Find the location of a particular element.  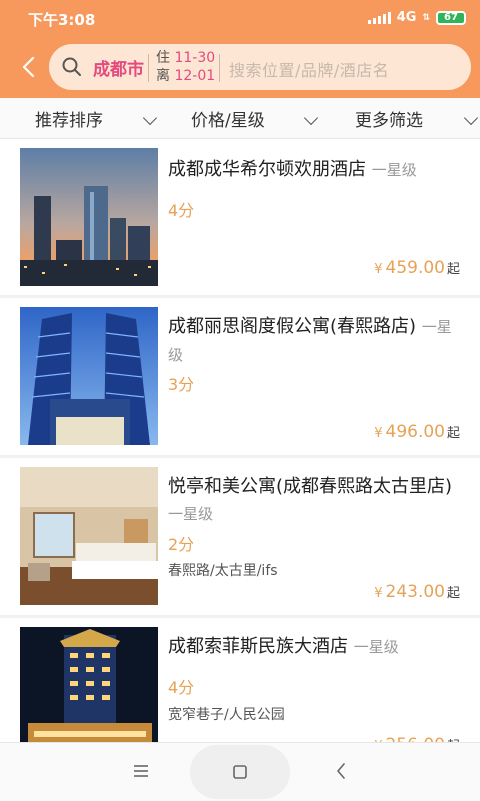

battery-level: 67 is located at coordinates (451, 17).